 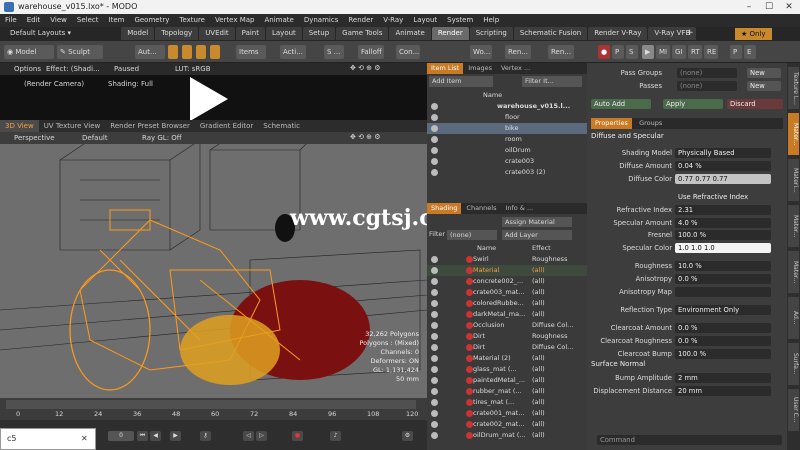 What do you see at coordinates (507, 172) in the screenshot?
I see `item-row: crate003 (2)` at bounding box center [507, 172].